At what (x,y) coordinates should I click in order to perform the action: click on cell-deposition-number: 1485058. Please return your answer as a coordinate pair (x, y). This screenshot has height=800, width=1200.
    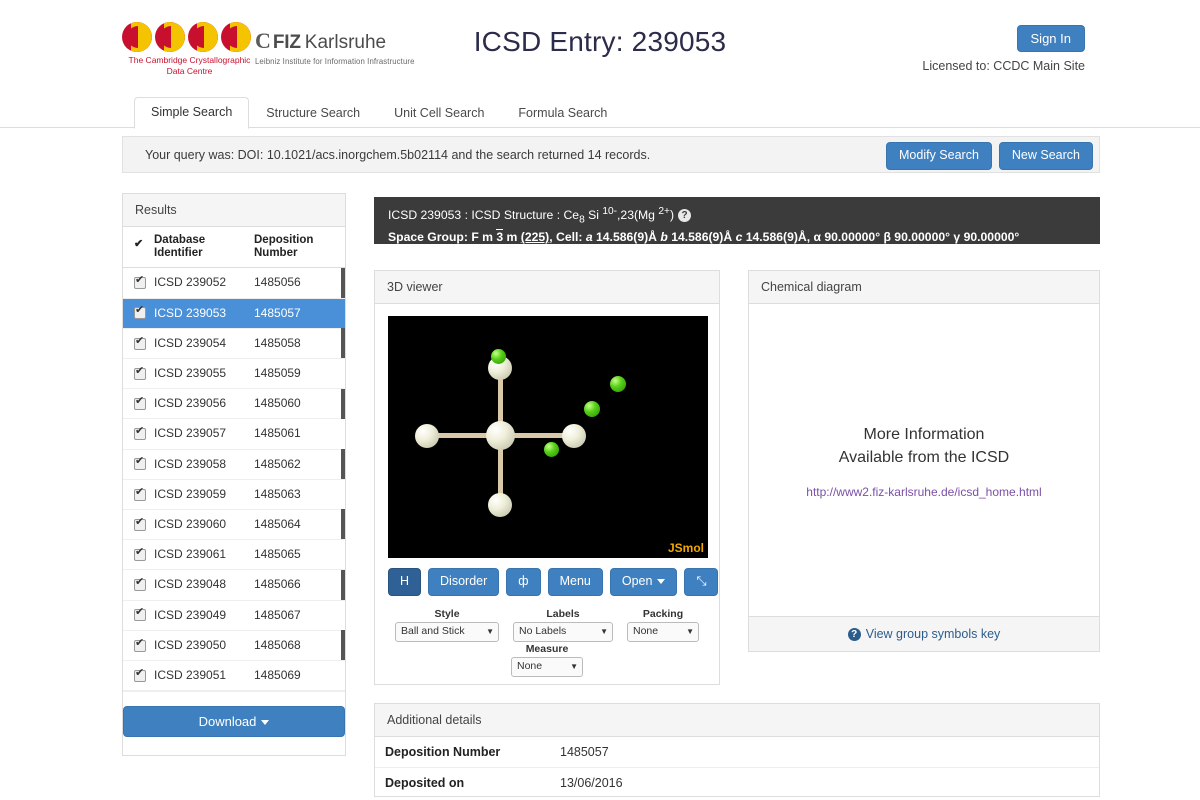
    Looking at the image, I should click on (297, 344).